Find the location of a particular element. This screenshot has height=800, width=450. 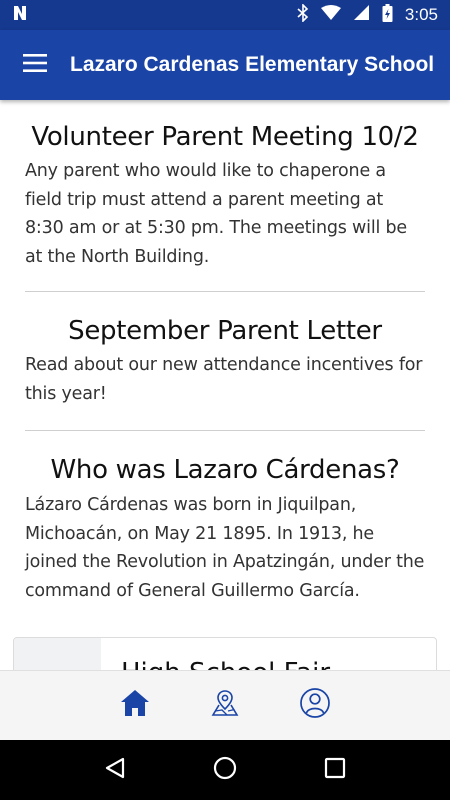

nav-map-button is located at coordinates (225, 705).